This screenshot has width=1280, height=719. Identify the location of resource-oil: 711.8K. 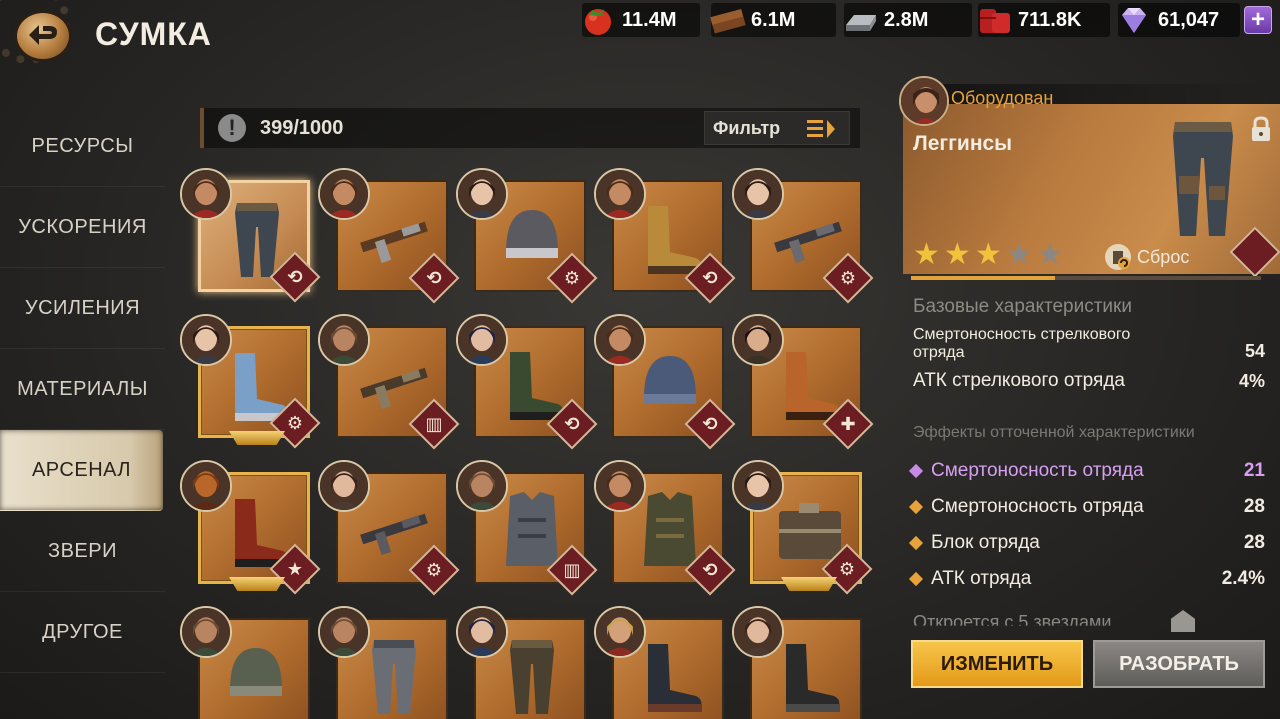
(1044, 20).